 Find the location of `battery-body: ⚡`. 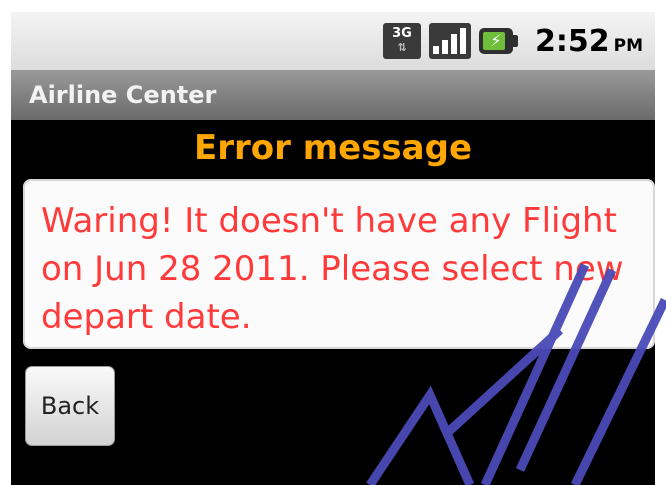

battery-body: ⚡ is located at coordinates (495, 41).